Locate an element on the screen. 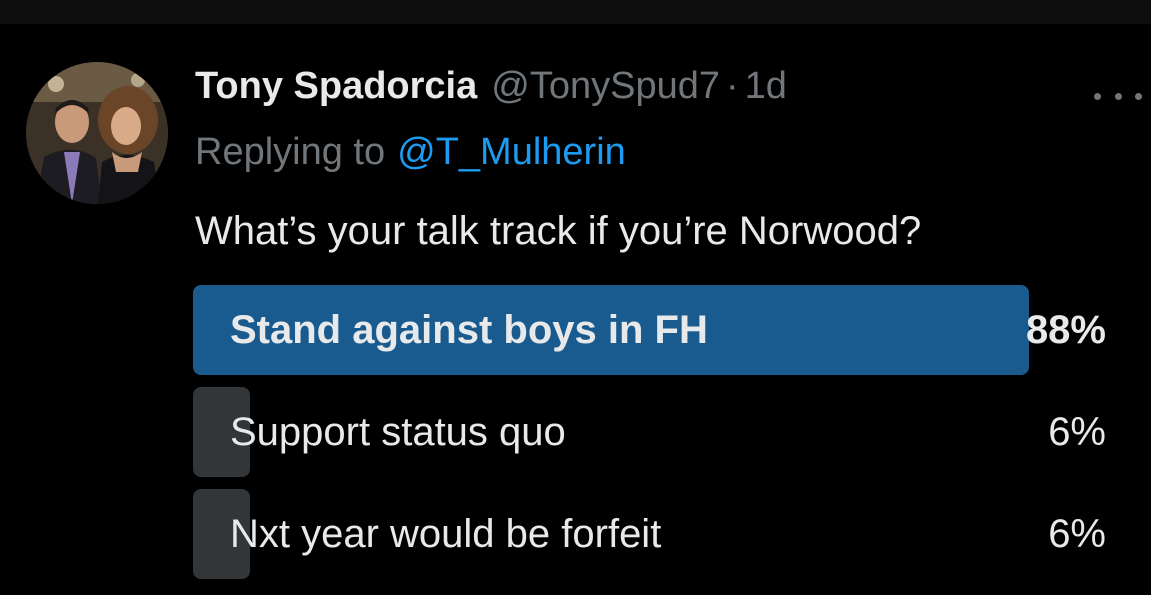 The image size is (1151, 595). poll-option-1-percent: 88% is located at coordinates (1065, 329).